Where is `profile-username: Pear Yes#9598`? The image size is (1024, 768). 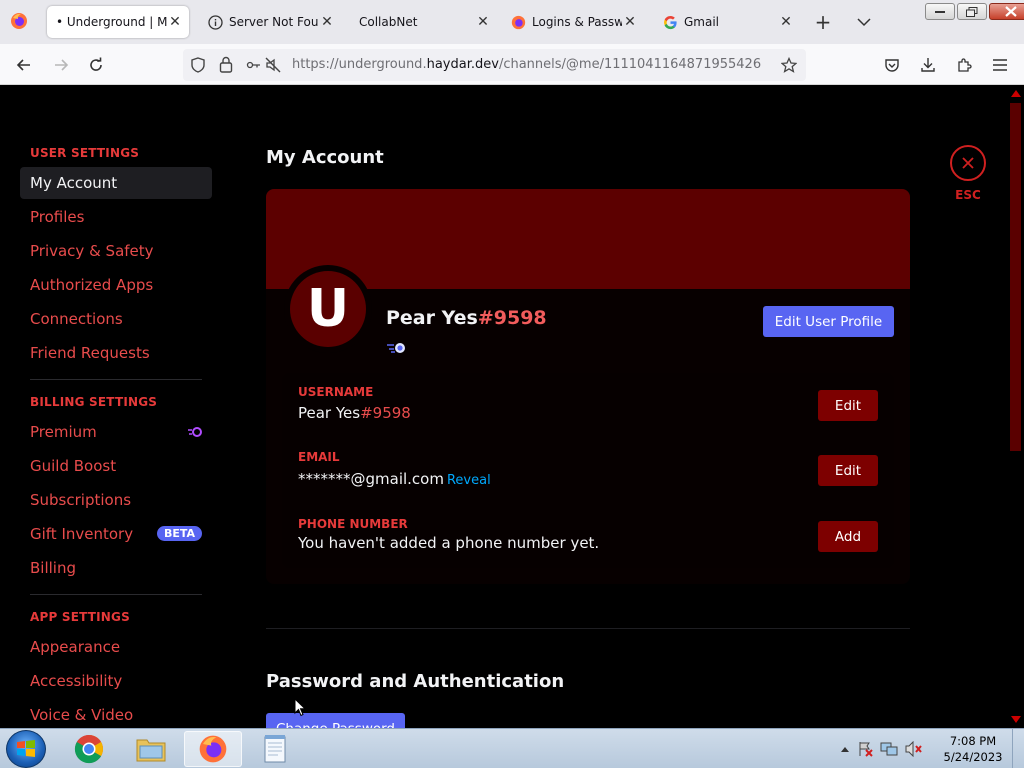
profile-username: Pear Yes#9598 is located at coordinates (466, 318).